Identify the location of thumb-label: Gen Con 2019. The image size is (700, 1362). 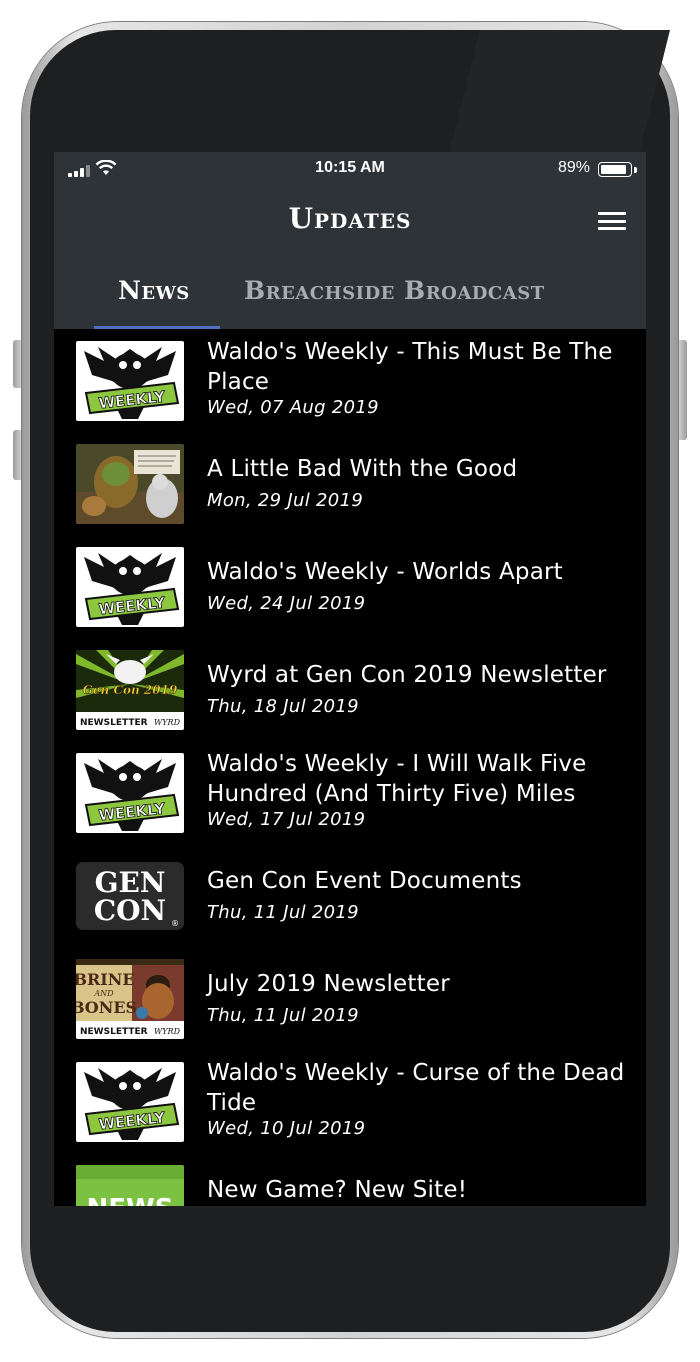
(130, 690).